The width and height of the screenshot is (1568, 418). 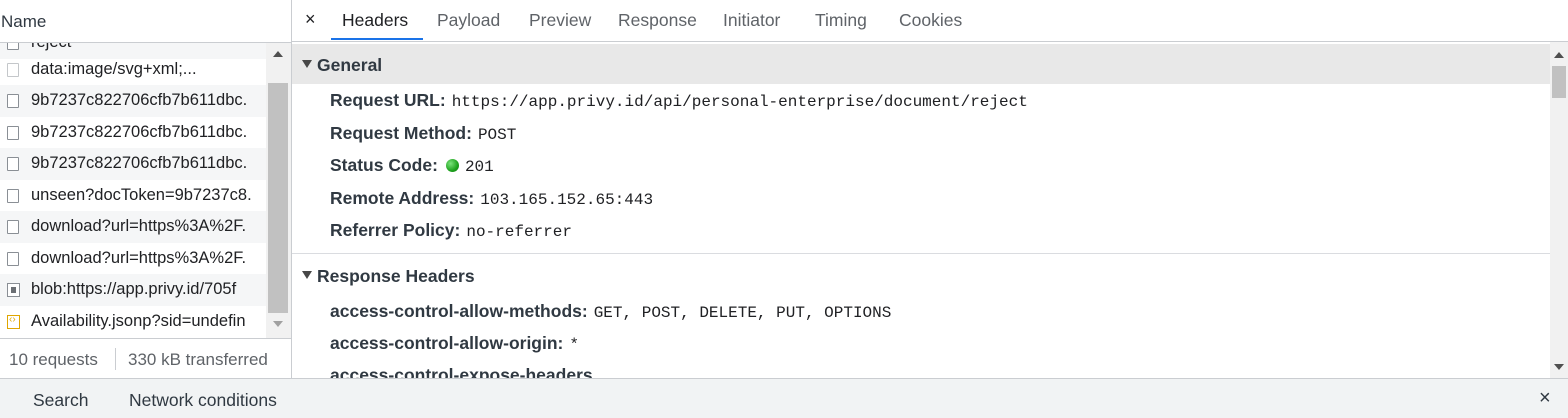 I want to click on request-name: Availability.jsonp?sid=undefin, so click(x=138, y=321).